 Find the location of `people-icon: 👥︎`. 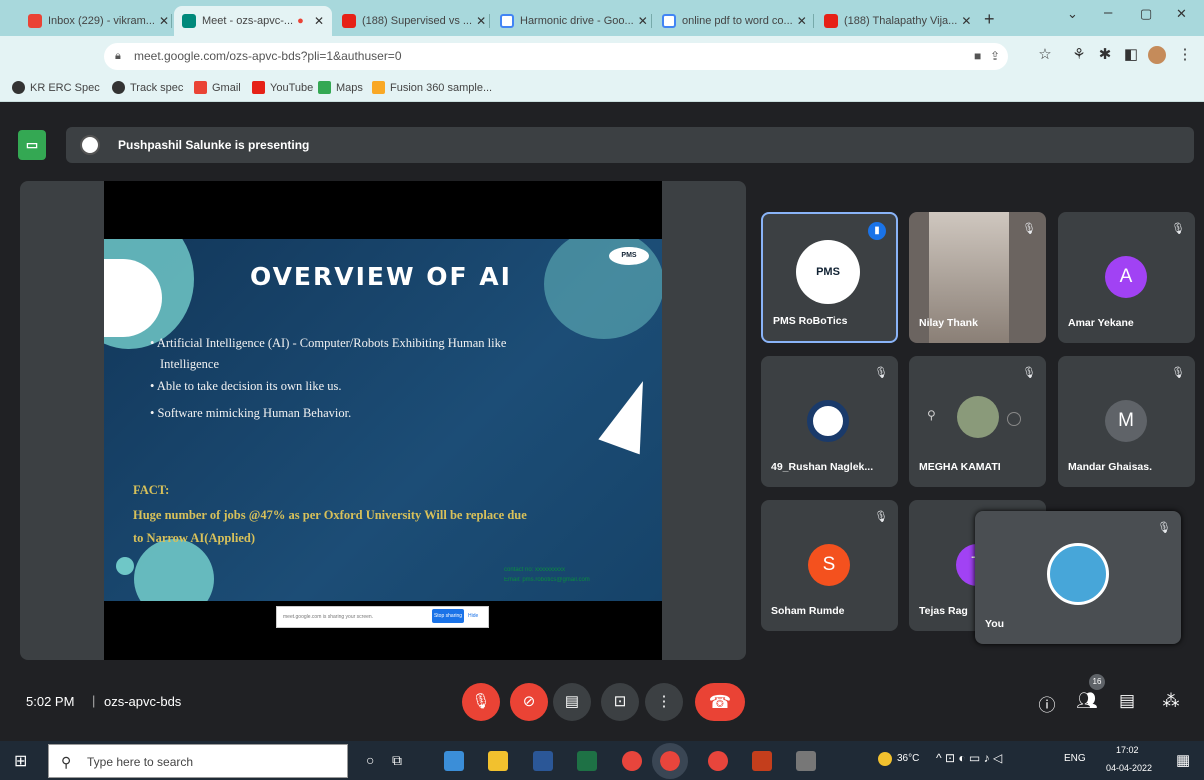

people-icon: 👥︎ is located at coordinates (1087, 701).